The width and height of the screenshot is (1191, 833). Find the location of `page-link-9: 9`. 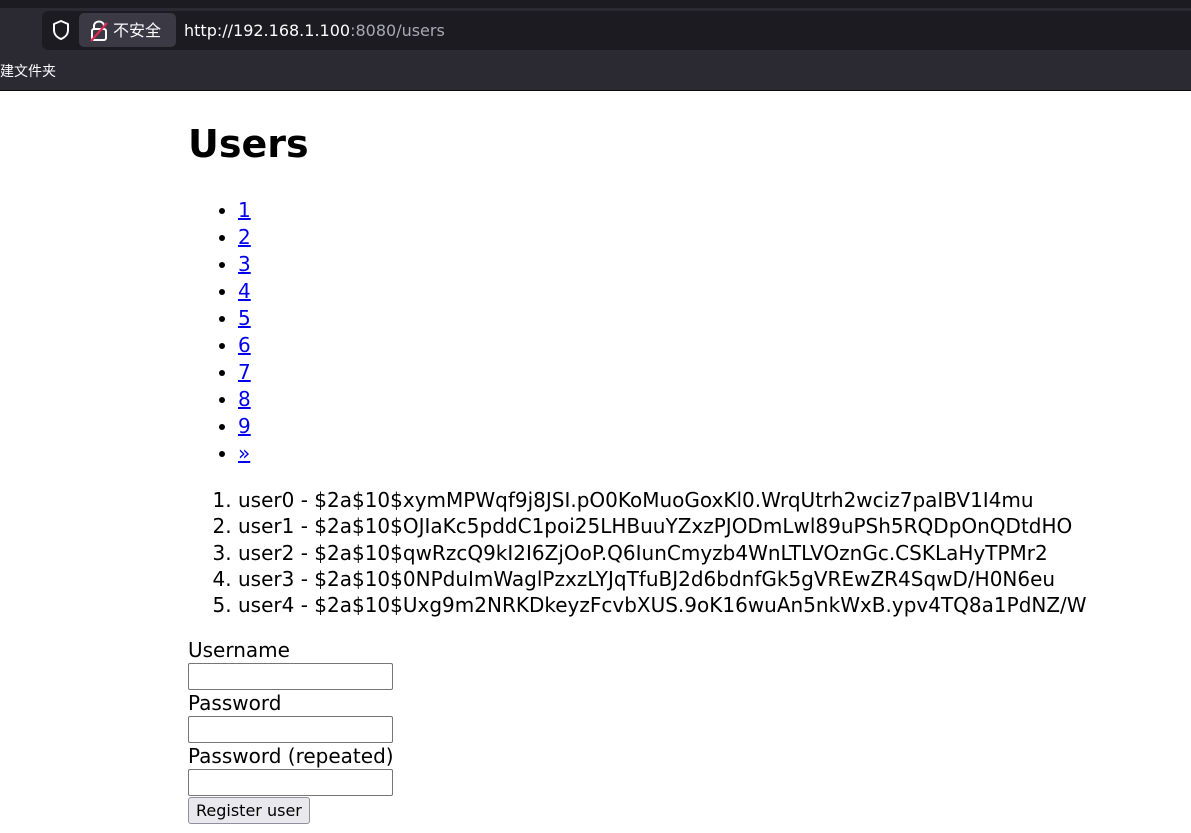

page-link-9: 9 is located at coordinates (244, 426).